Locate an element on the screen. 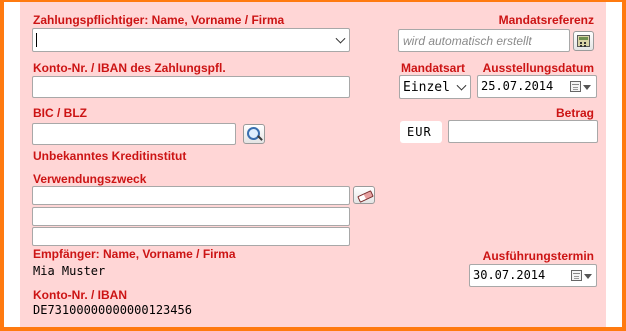 This screenshot has width=626, height=331. issue-date-input: 25.07.2014 is located at coordinates (537, 86).